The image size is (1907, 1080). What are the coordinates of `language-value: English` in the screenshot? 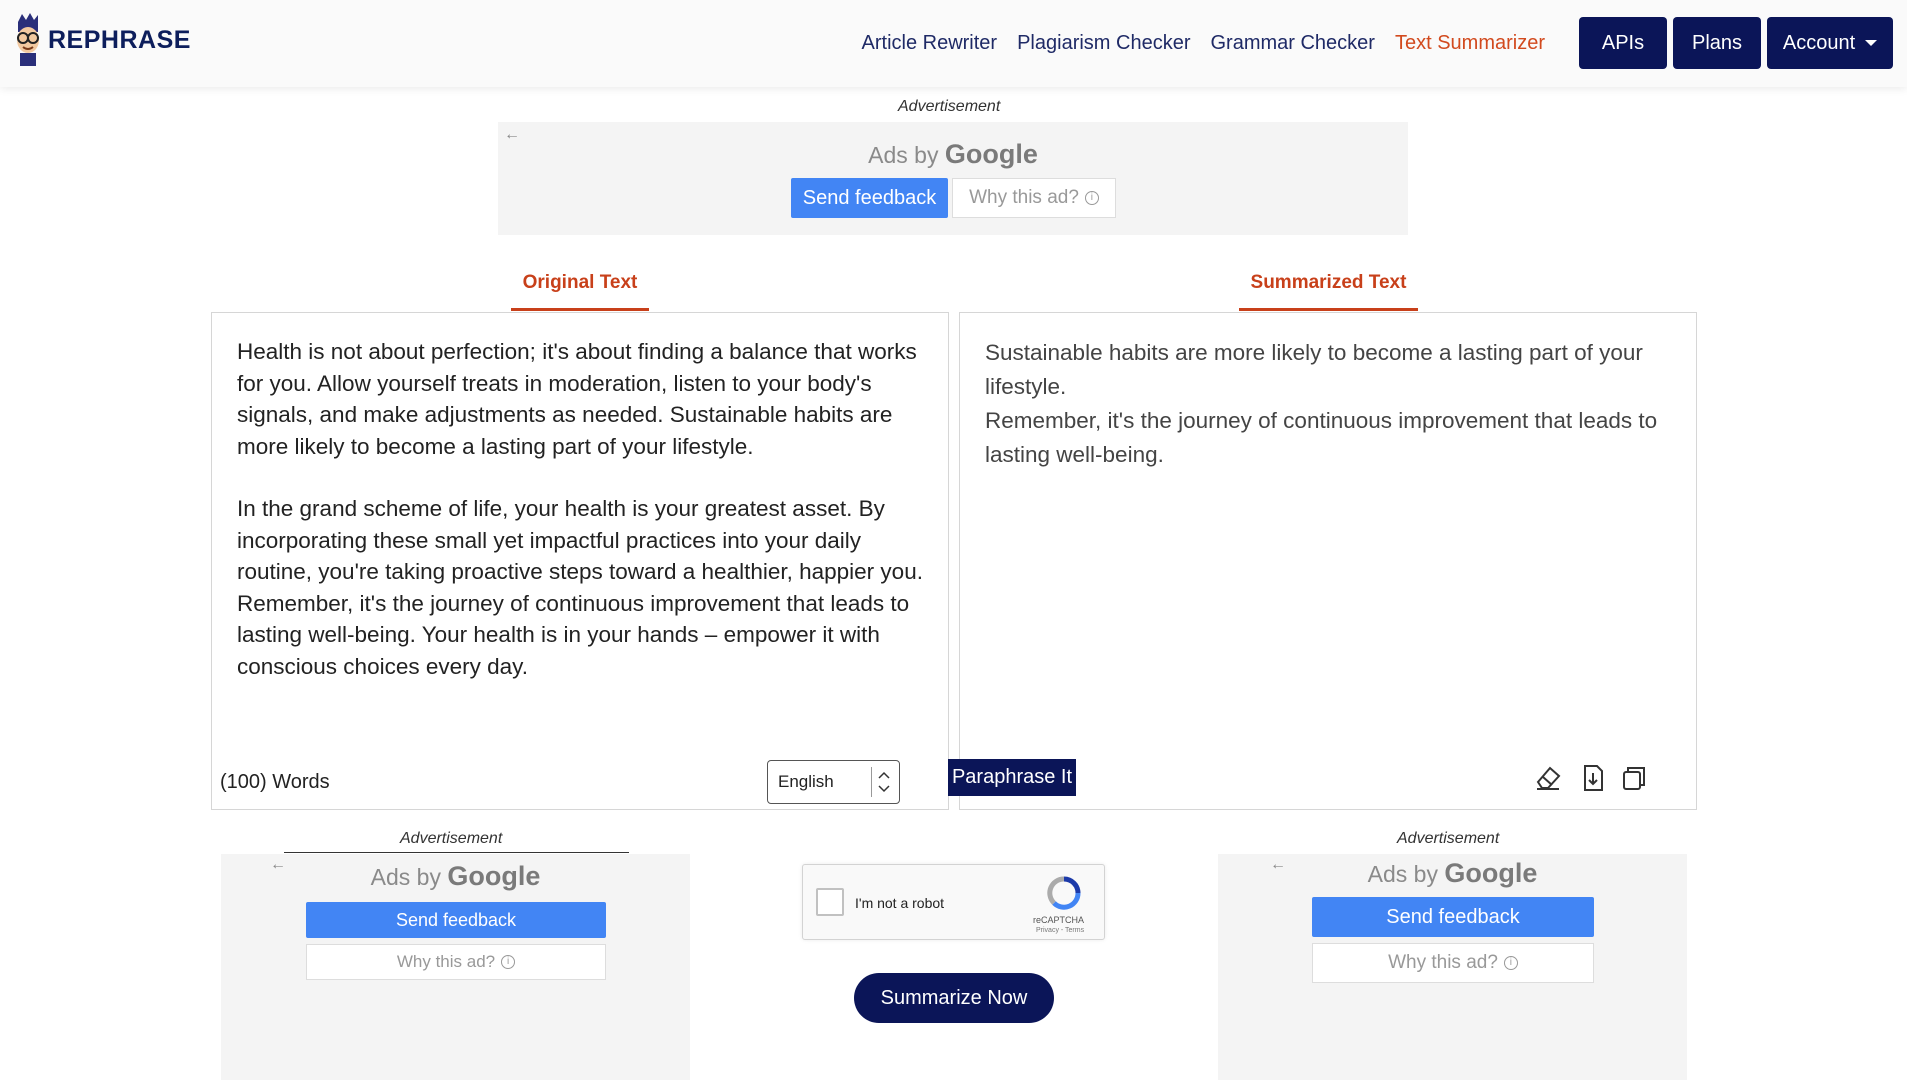 It's located at (806, 781).